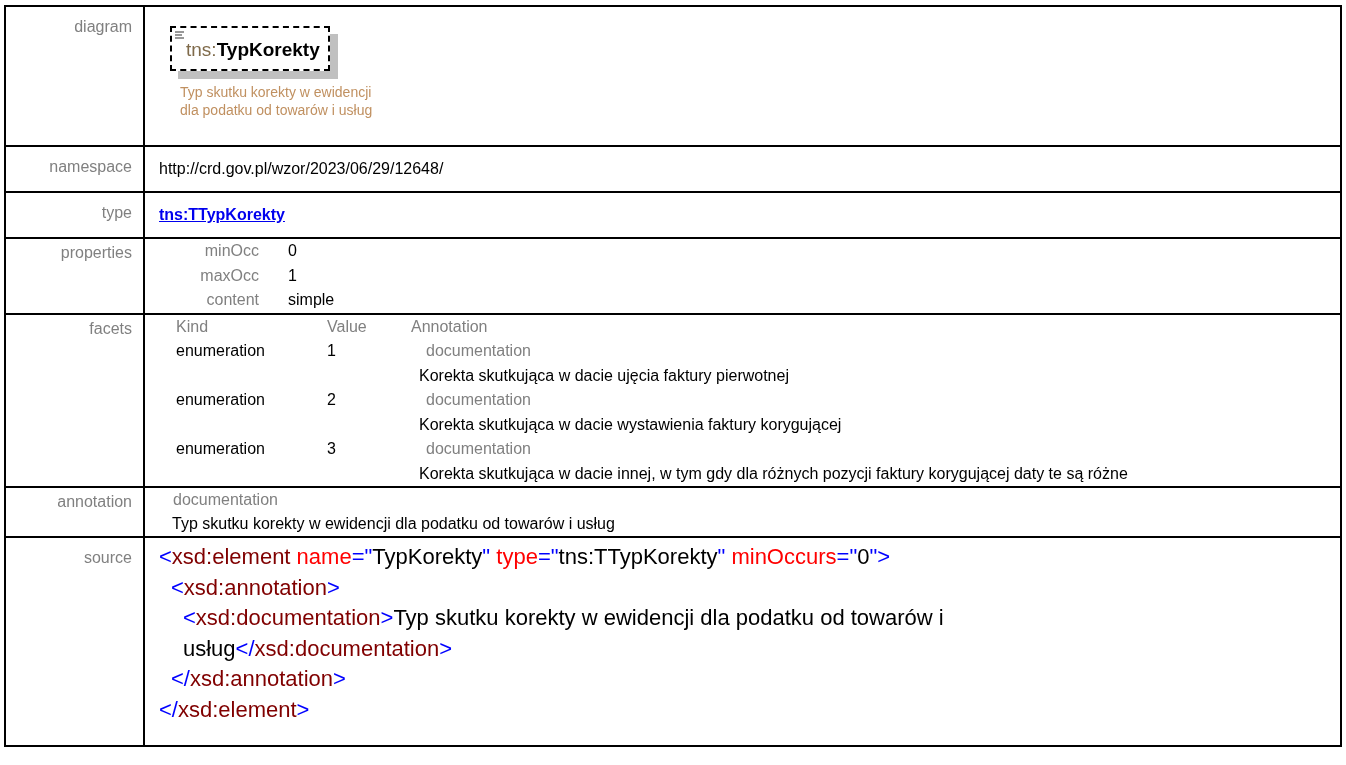 The image size is (1346, 765). Describe the element at coordinates (301, 168) in the screenshot. I see `namespace-value: http://crd.gov.pl/wzor/2023/06/29/12648/` at that location.